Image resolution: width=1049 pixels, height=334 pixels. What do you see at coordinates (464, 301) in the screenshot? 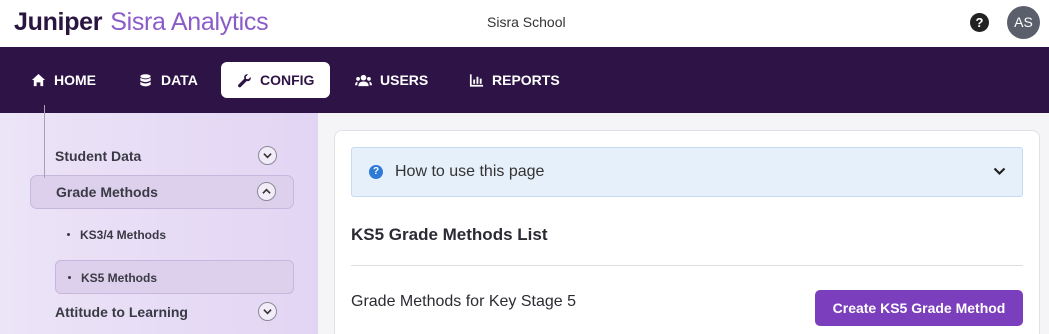
I see `section-heading: Grade Methods for Key Stage 5` at bounding box center [464, 301].